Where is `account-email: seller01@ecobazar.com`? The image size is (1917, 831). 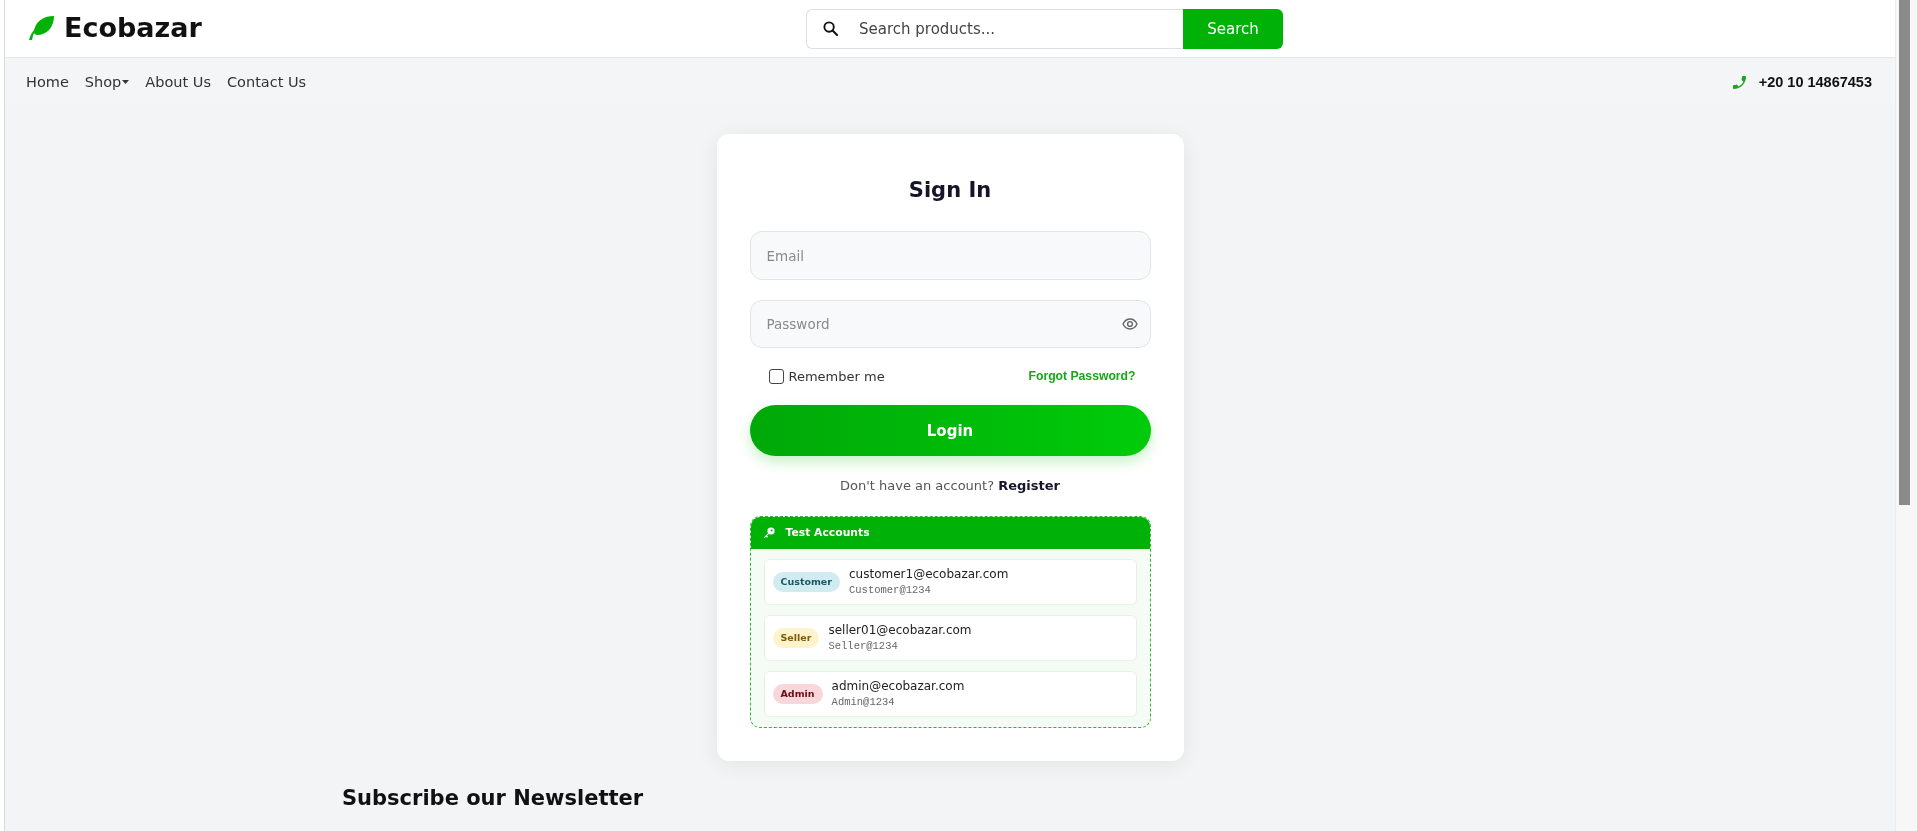
account-email: seller01@ecobazar.com is located at coordinates (900, 630).